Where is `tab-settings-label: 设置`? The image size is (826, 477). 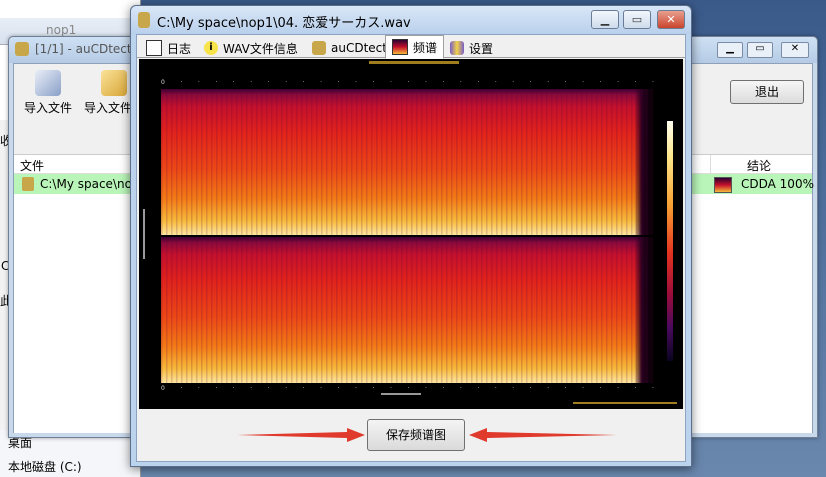
tab-settings-label: 设置 is located at coordinates (481, 48).